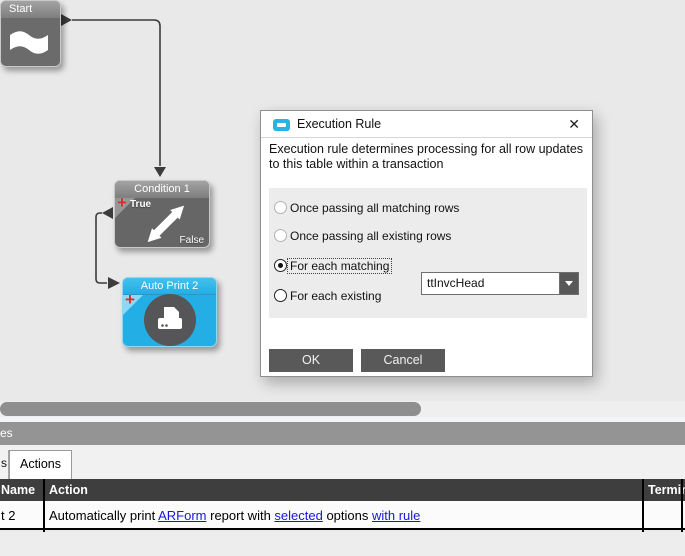 The width and height of the screenshot is (685, 556). I want to click on action-text: Automatically print, so click(104, 515).